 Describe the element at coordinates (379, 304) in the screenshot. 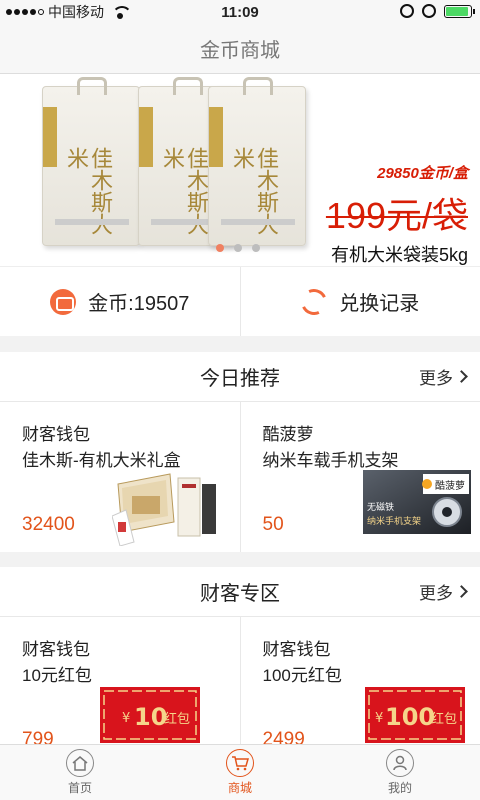

I see `exchange-history-label: 兑换记录` at that location.